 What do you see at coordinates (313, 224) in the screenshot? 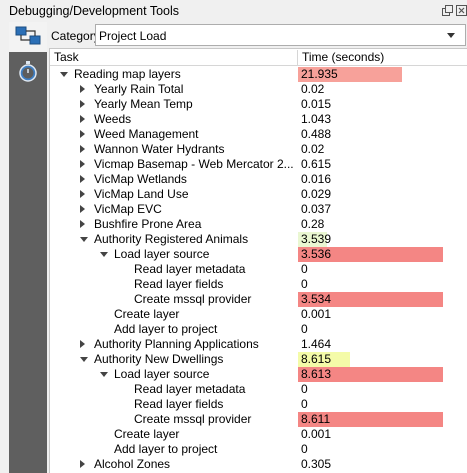
I see `task-time: 0.28` at bounding box center [313, 224].